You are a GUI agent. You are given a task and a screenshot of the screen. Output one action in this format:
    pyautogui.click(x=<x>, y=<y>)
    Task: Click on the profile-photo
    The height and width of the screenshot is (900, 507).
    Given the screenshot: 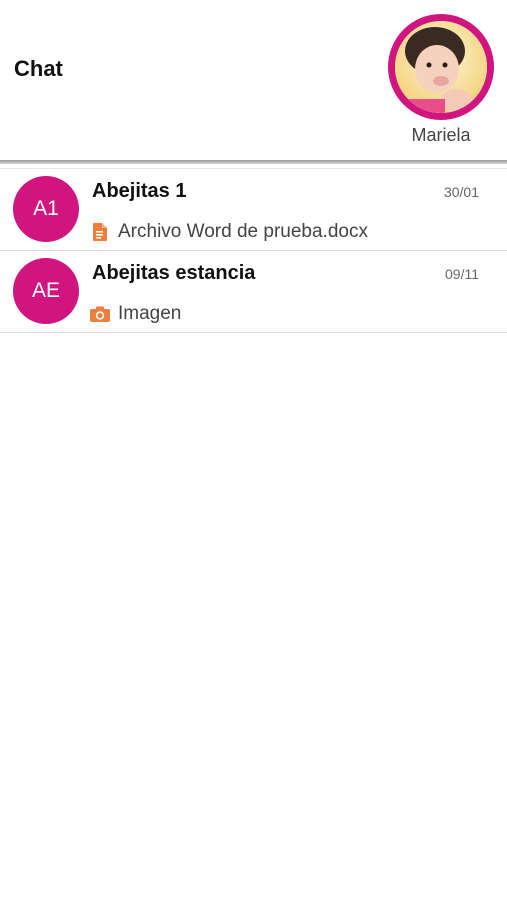 What is the action you would take?
    pyautogui.click(x=441, y=67)
    